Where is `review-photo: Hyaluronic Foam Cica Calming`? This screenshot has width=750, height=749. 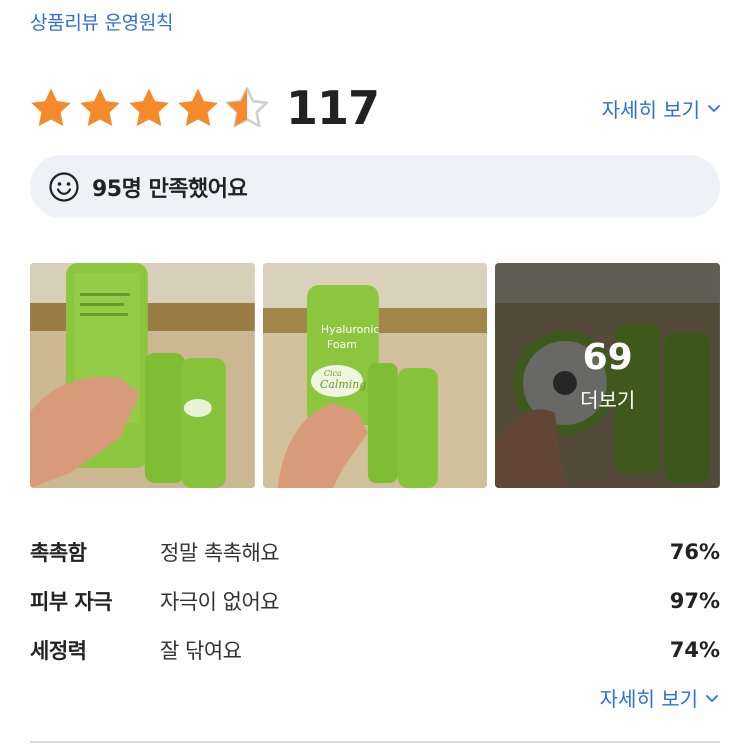
review-photo: Hyaluronic Foam Cica Calming is located at coordinates (375, 375).